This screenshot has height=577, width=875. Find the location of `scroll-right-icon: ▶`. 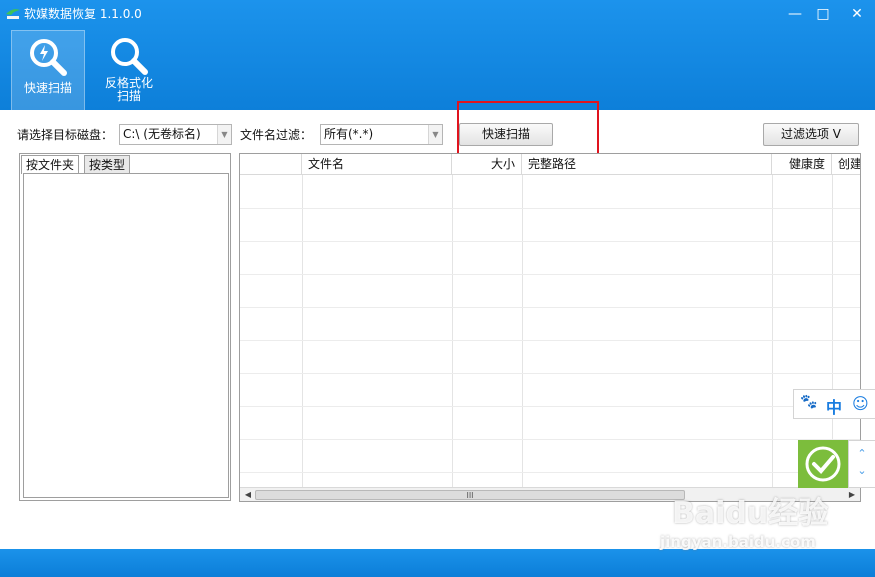

scroll-right-icon: ▶ is located at coordinates (852, 495).